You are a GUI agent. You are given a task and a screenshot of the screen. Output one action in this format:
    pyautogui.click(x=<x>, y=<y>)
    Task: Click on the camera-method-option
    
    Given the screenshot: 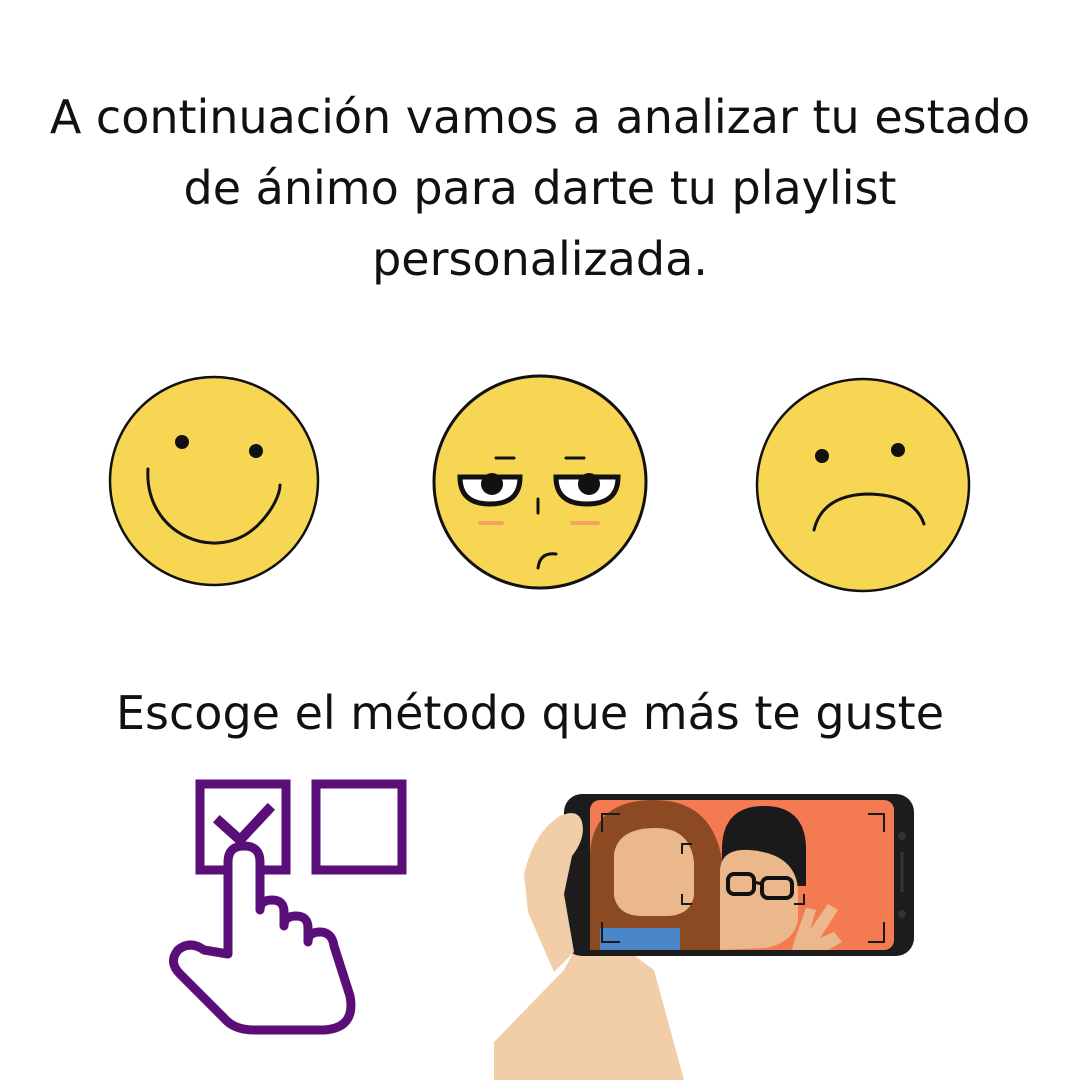 What is the action you would take?
    pyautogui.click(x=706, y=936)
    